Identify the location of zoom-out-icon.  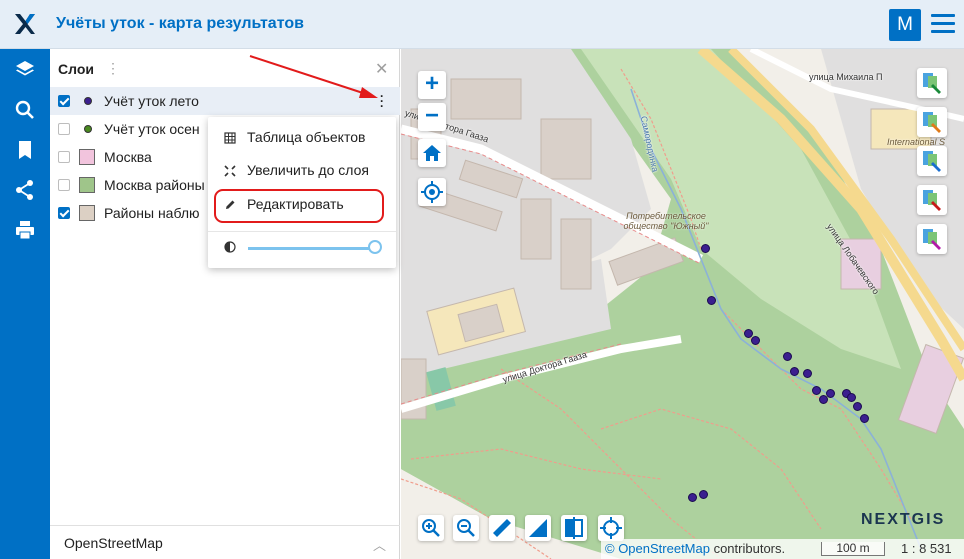
(466, 528).